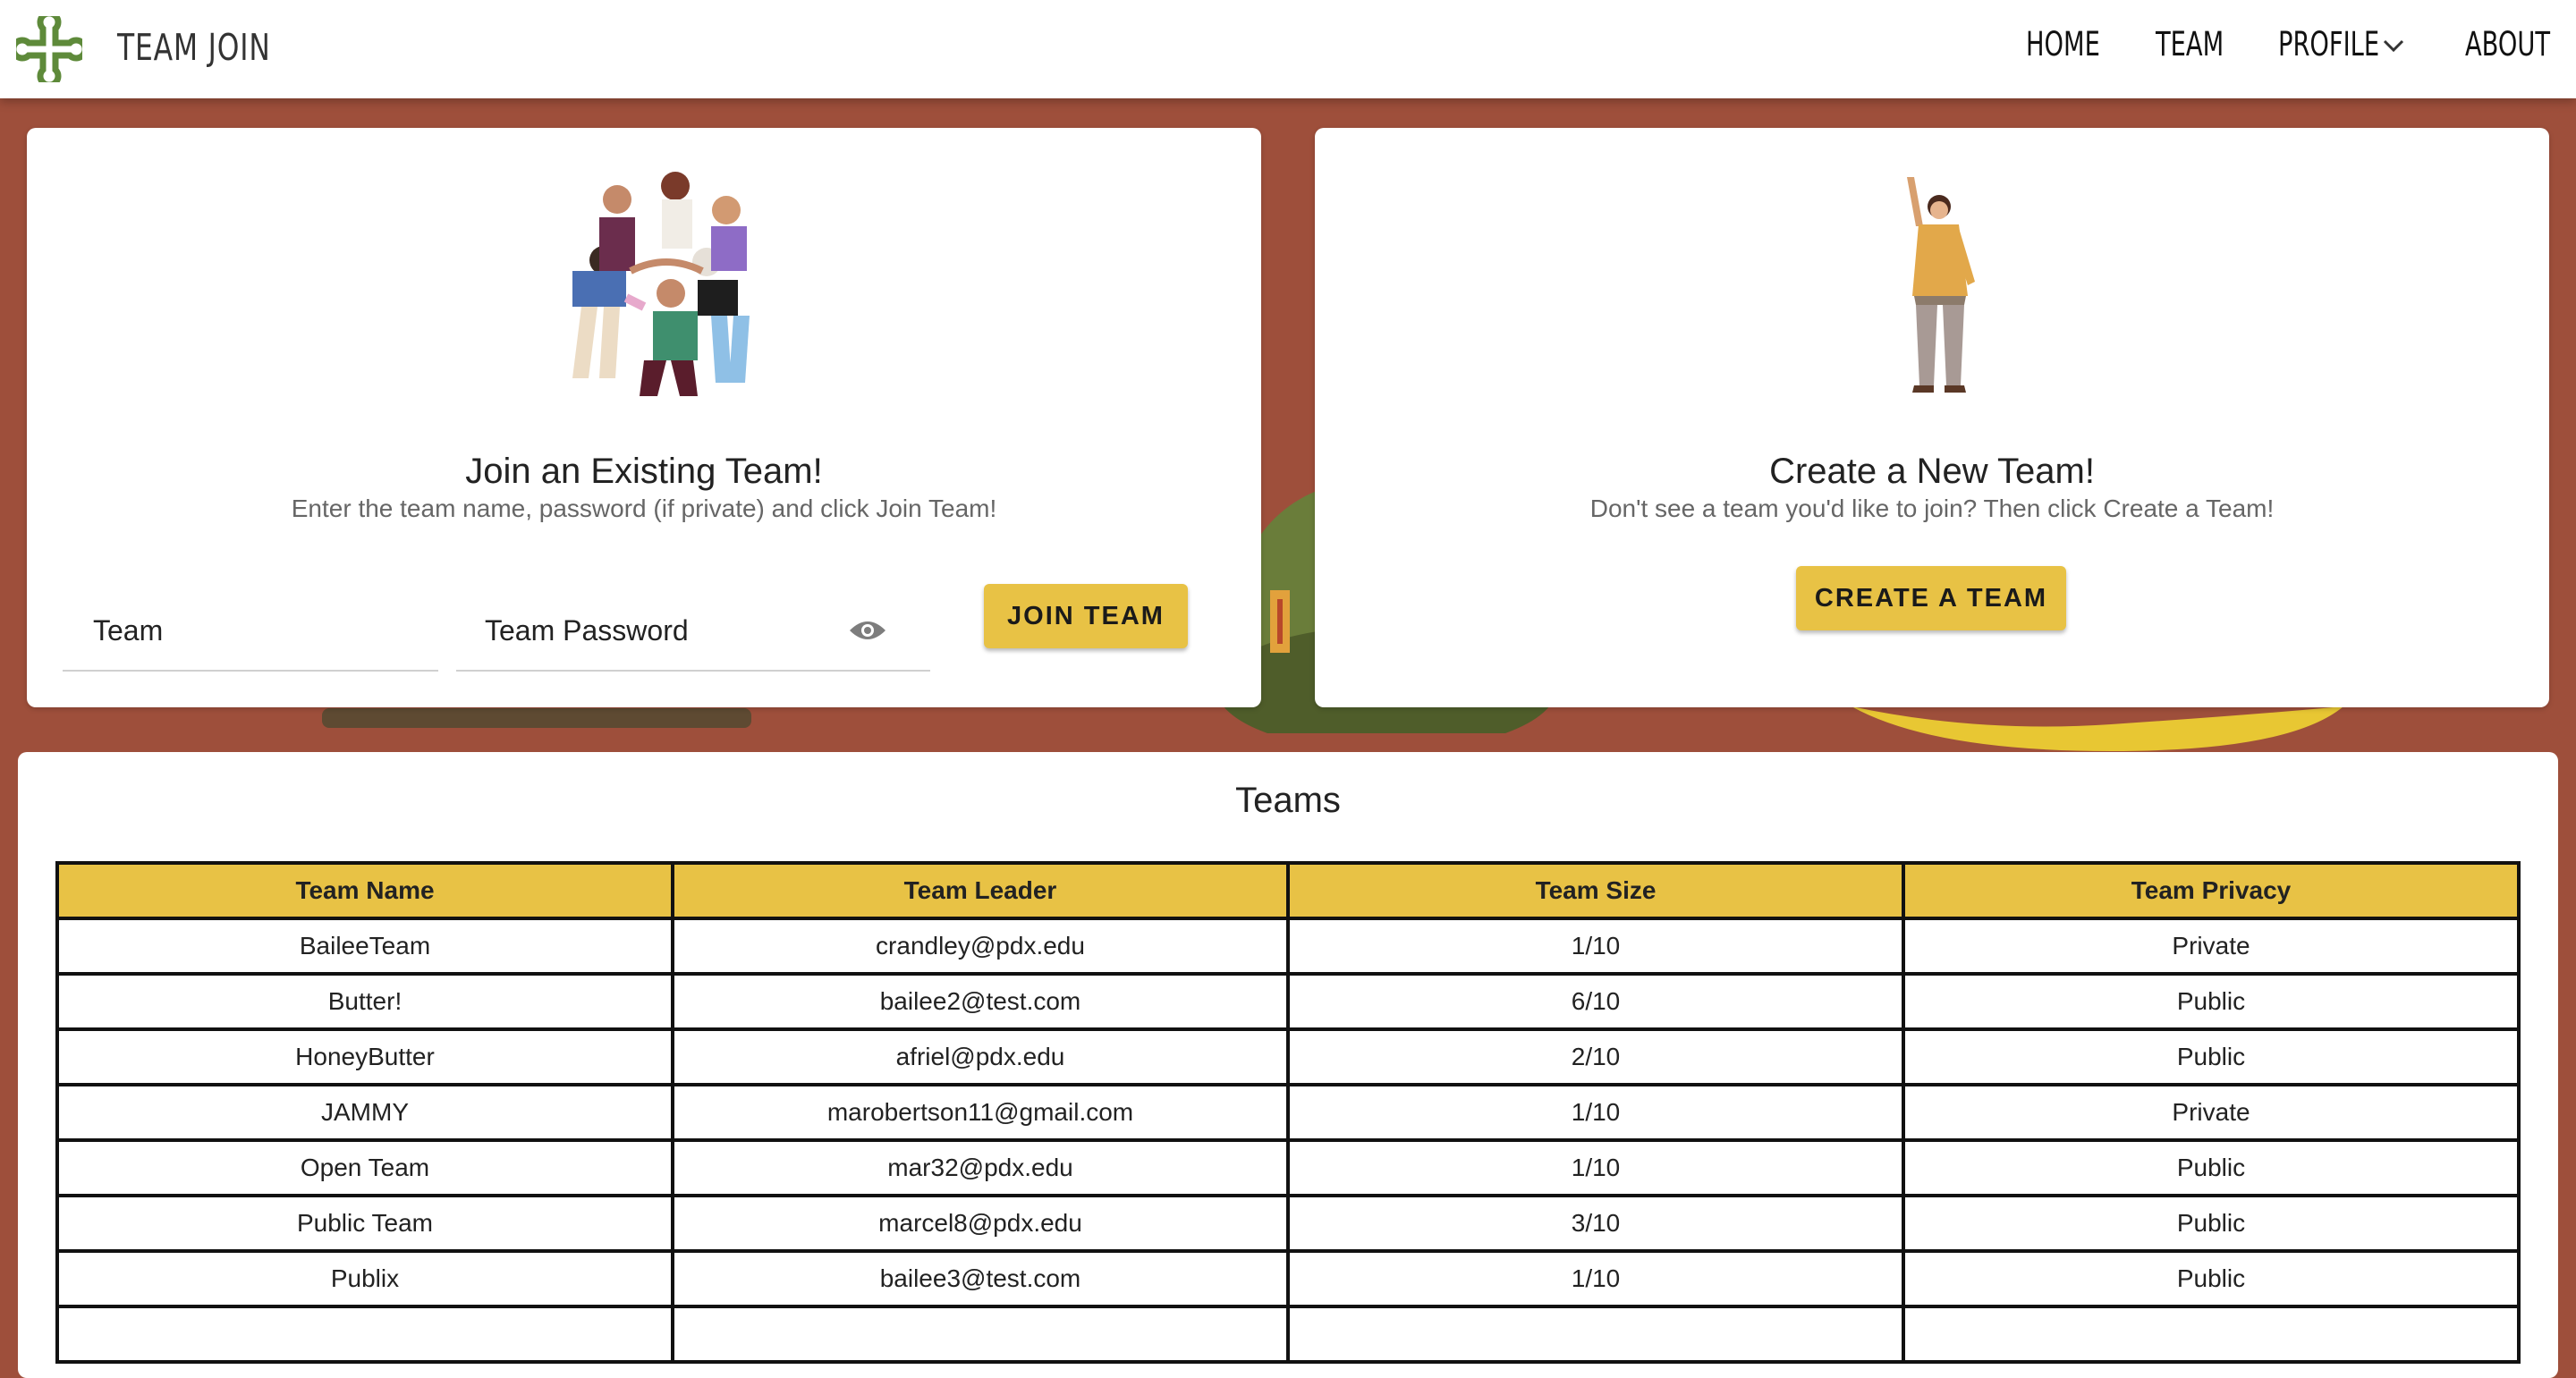 This screenshot has height=1378, width=2576. I want to click on column-header-team-size: Team Size, so click(1595, 890).